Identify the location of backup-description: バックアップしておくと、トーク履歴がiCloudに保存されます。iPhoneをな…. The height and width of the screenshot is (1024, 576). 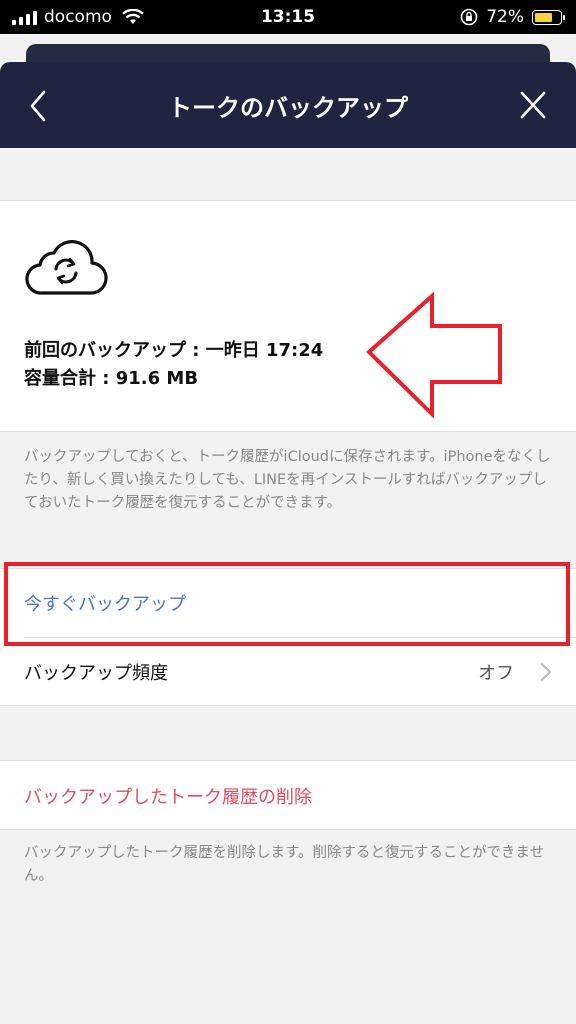
(287, 480).